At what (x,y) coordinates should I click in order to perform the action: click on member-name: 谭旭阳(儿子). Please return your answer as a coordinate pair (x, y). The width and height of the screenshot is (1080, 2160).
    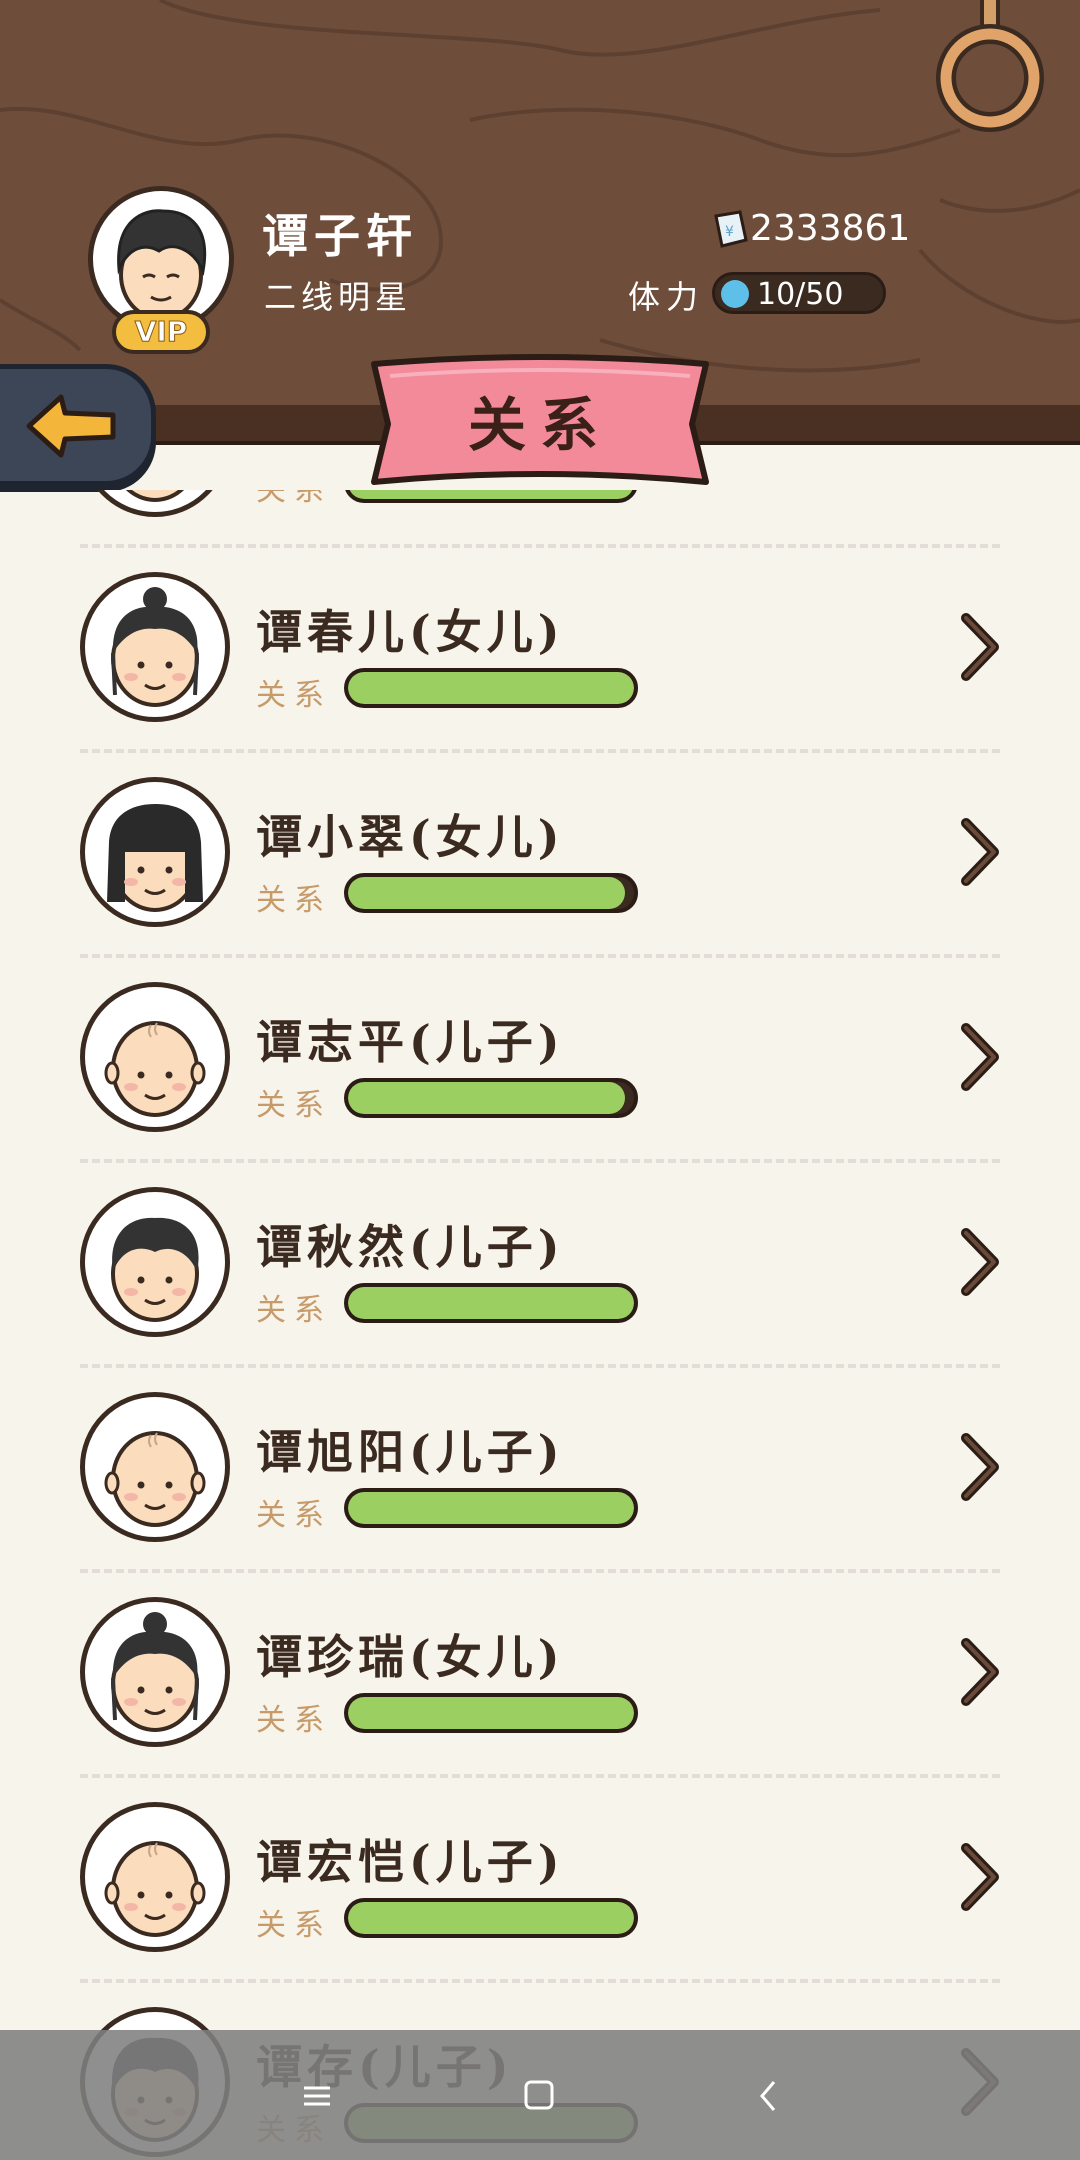
    Looking at the image, I should click on (410, 1452).